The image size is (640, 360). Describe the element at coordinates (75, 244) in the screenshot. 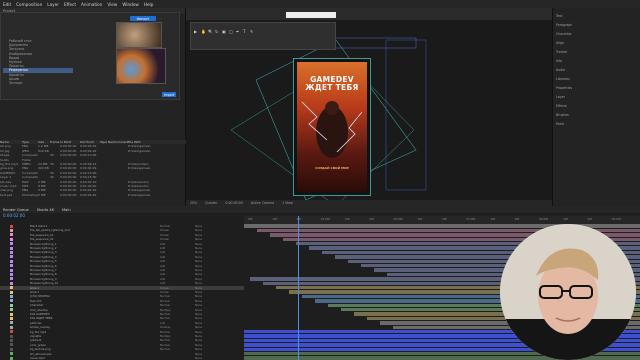

I see `layer-name: Молния lightning_1` at that location.